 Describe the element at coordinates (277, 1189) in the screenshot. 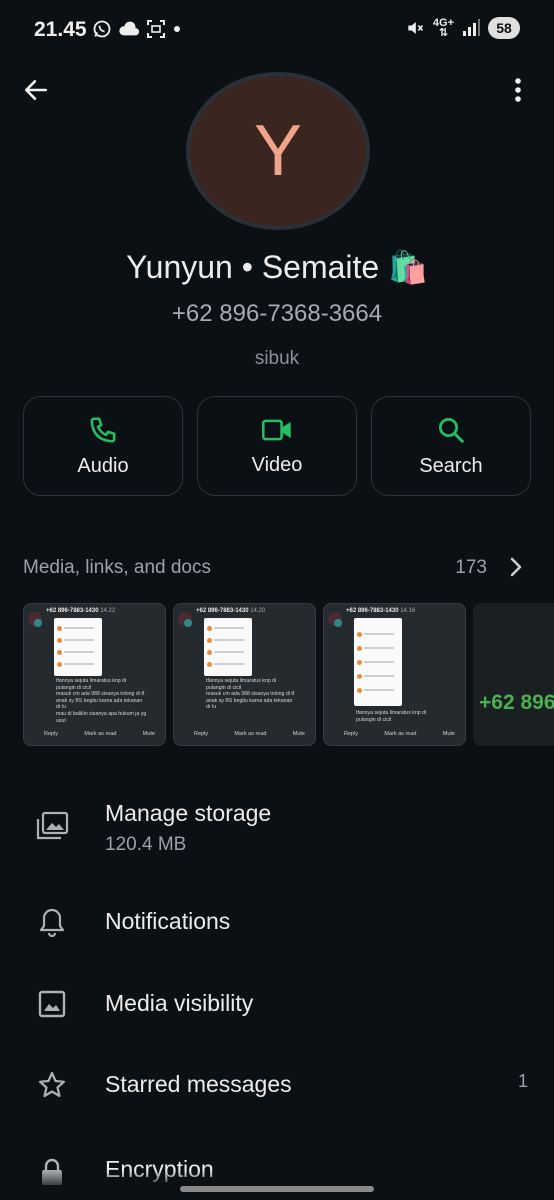

I see `gesture-navigation-bar` at that location.